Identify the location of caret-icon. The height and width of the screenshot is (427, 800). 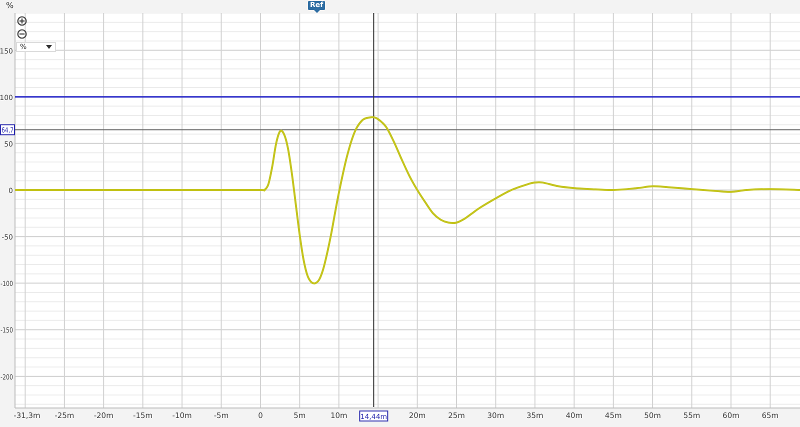
(49, 47).